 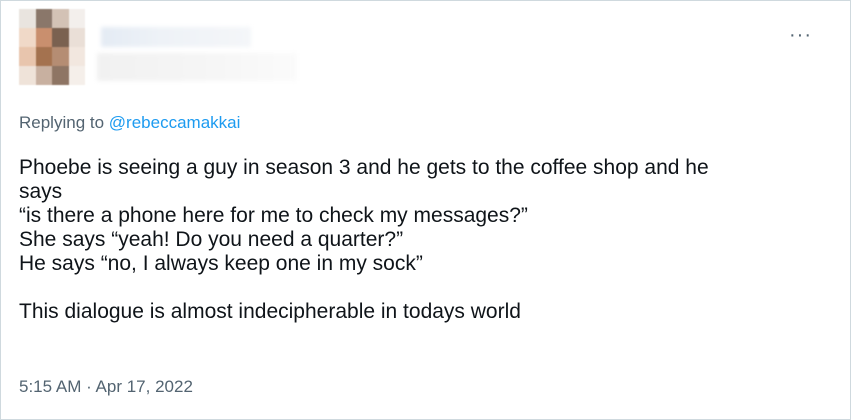 I want to click on author-handle-redacted, so click(x=197, y=67).